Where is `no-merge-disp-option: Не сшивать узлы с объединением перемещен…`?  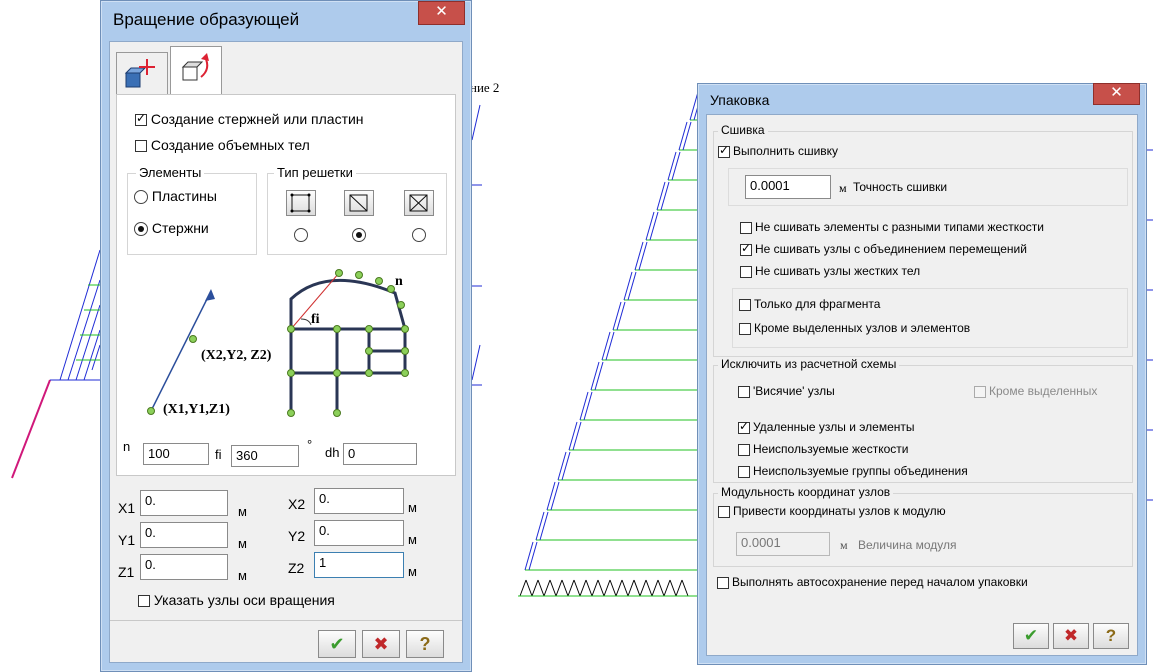 no-merge-disp-option: Не сшивать узлы с объединением перемещен… is located at coordinates (883, 248).